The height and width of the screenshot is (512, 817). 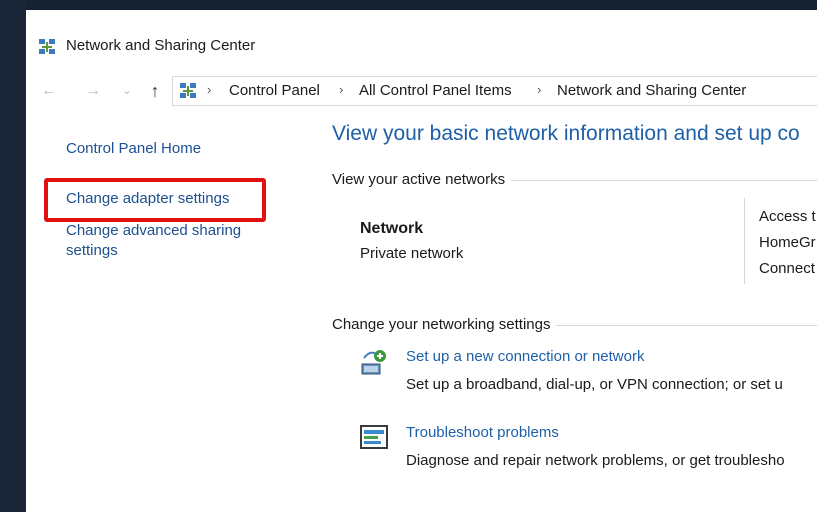 What do you see at coordinates (188, 90) in the screenshot?
I see `control-panel-icon` at bounding box center [188, 90].